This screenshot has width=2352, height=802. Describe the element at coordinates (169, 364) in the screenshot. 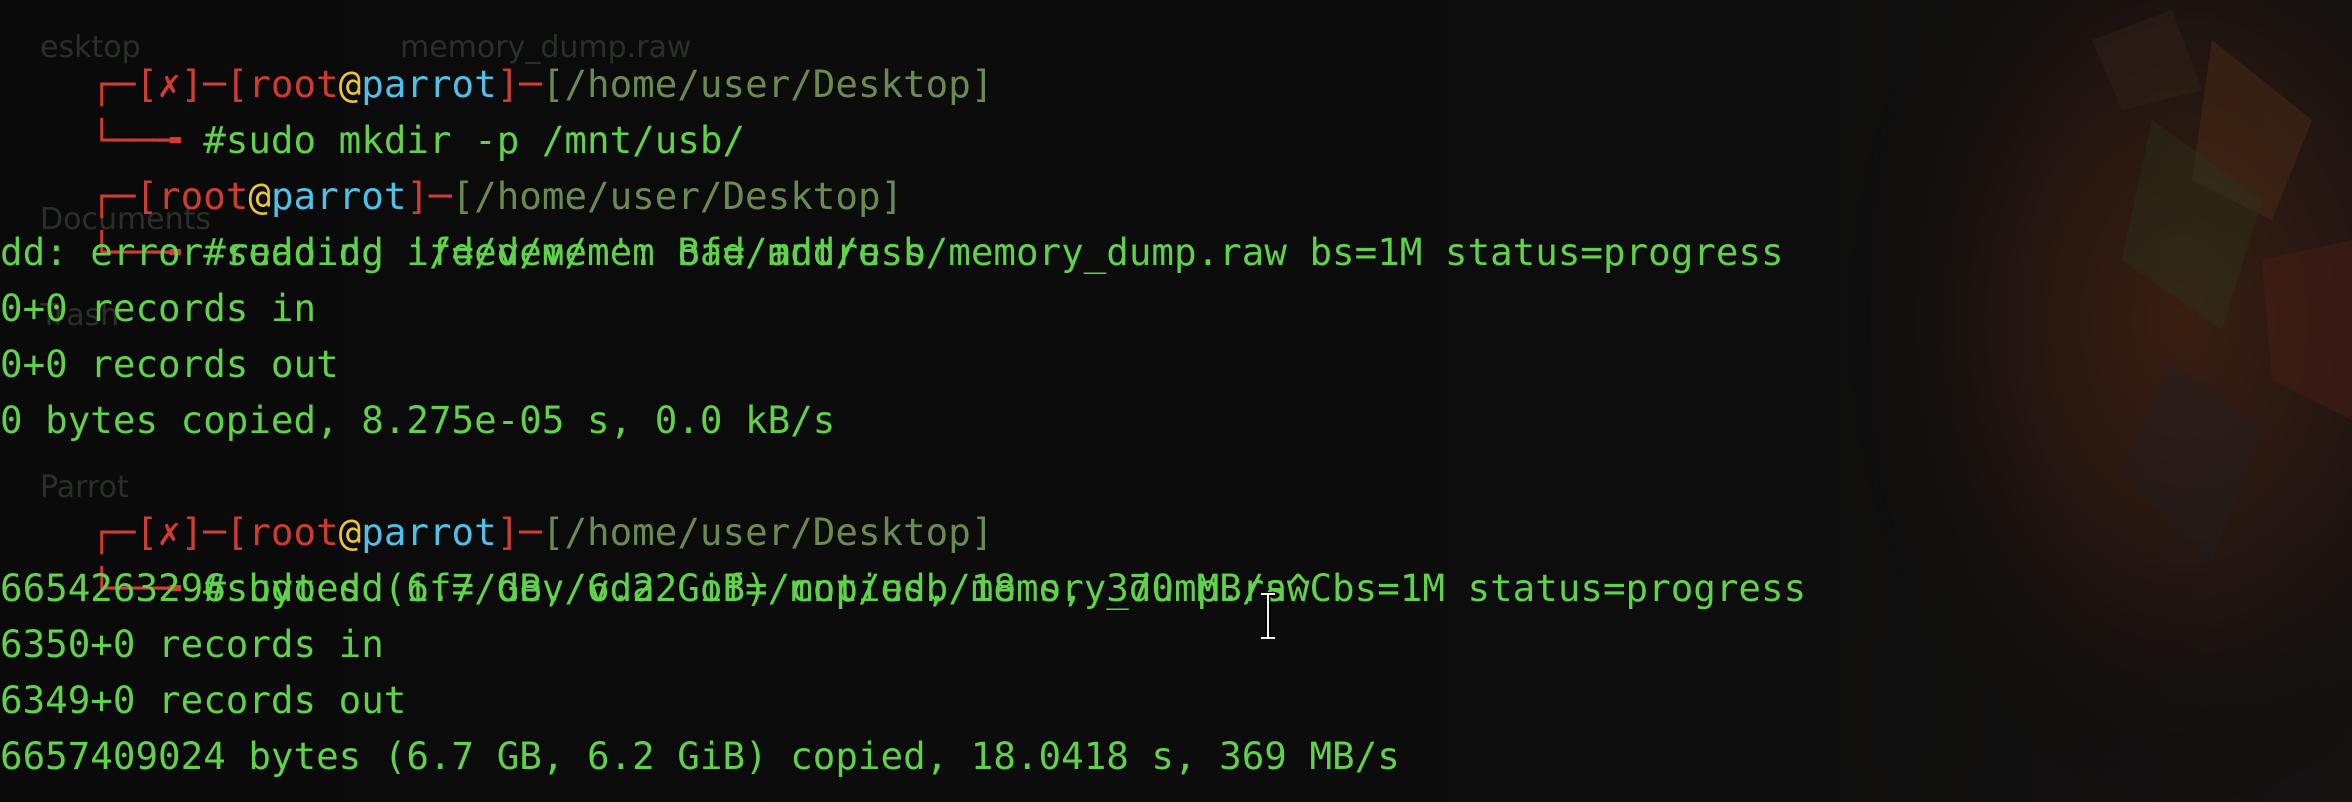

I see `output-line: 0+0 records out` at that location.